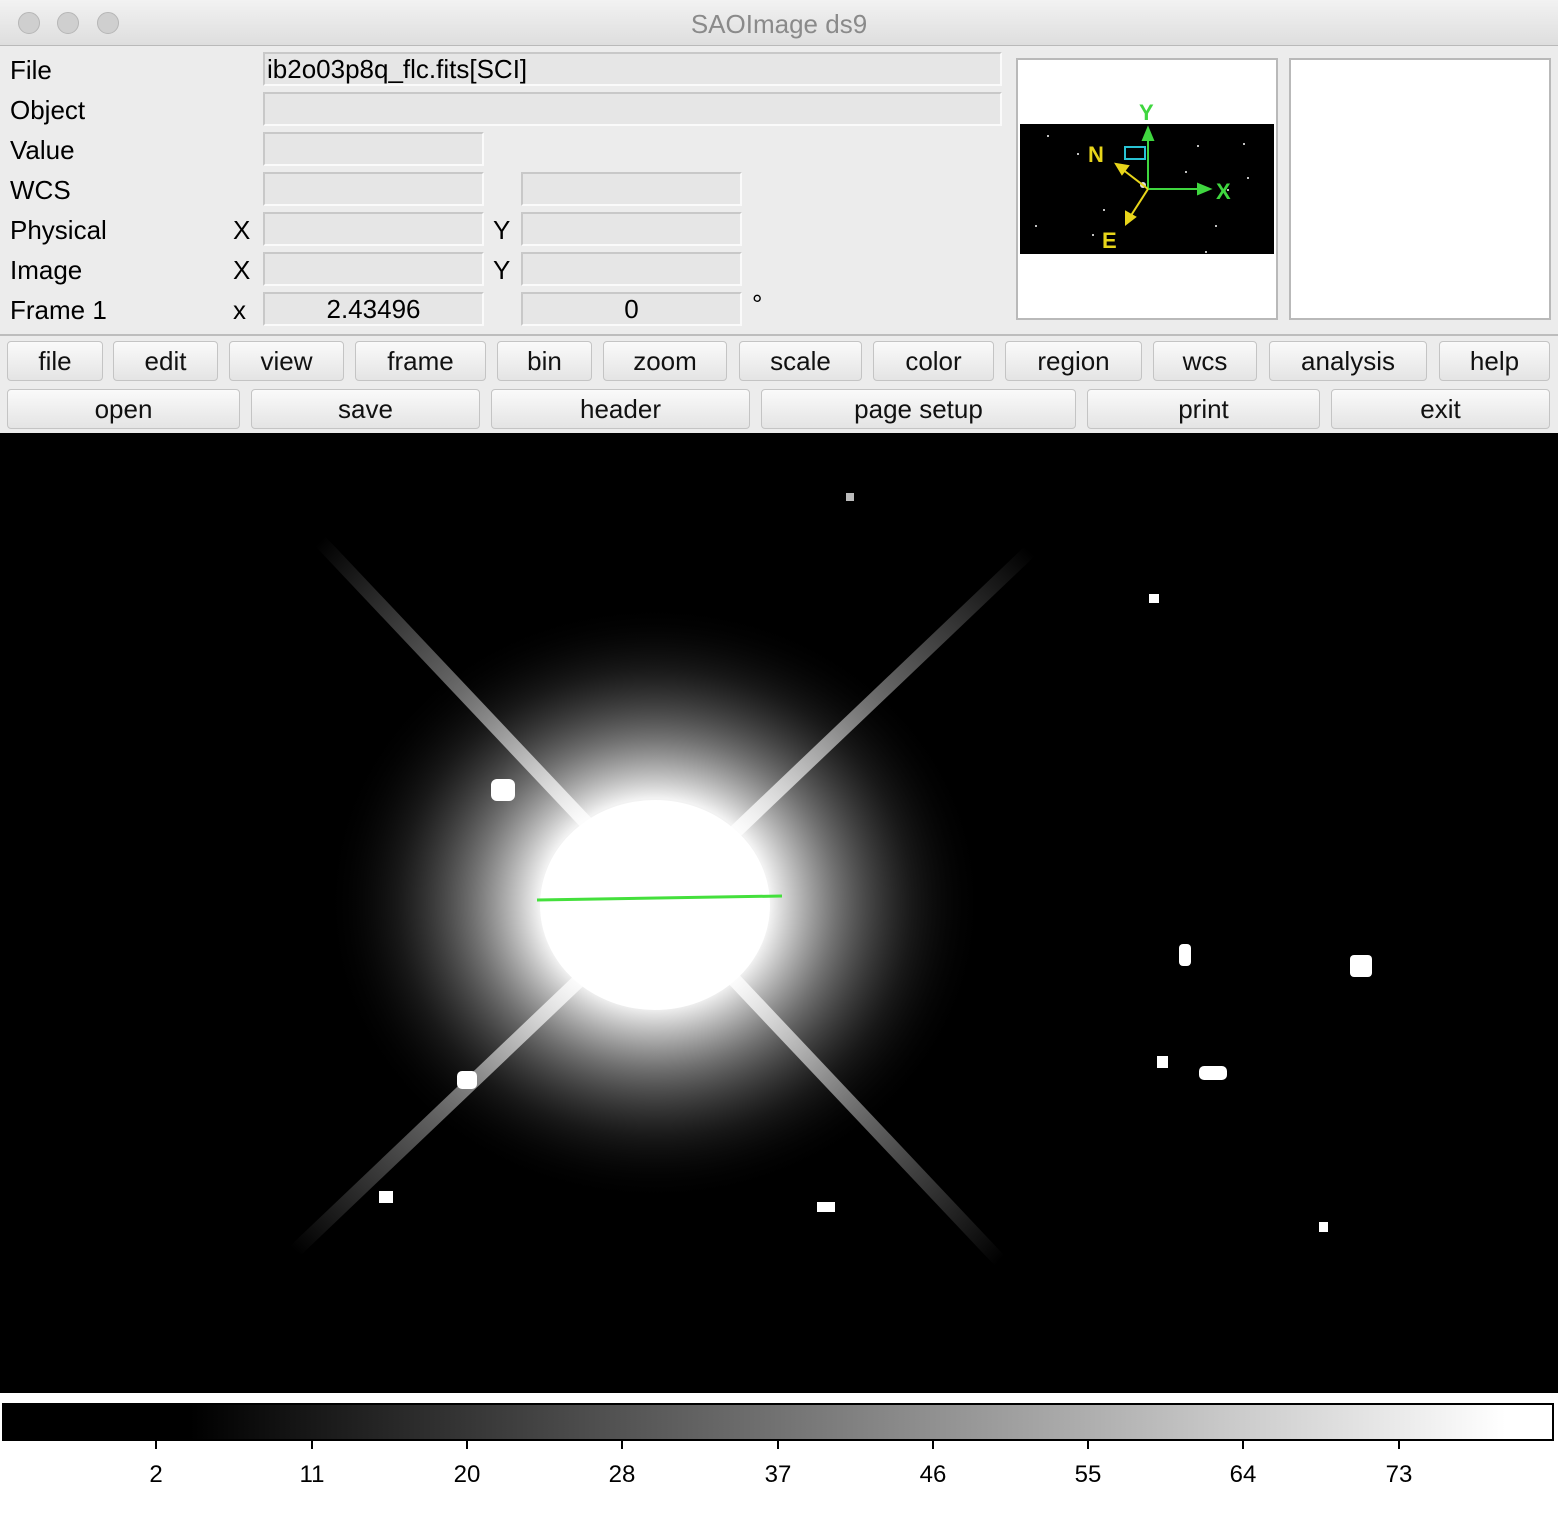  Describe the element at coordinates (31, 70) in the screenshot. I see `file-label: File` at that location.